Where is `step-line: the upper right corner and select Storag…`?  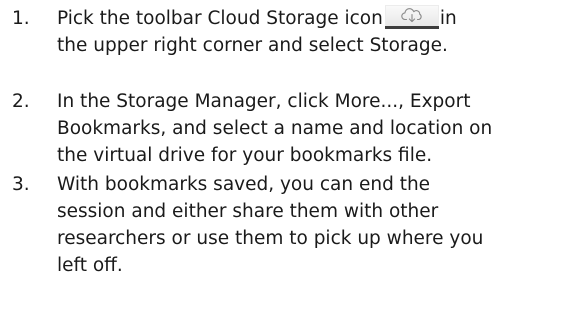
step-line: the upper right corner and select Storag… is located at coordinates (252, 45).